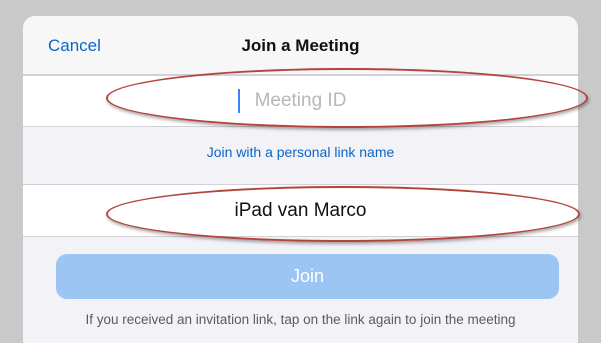  I want to click on display-name-row, so click(300, 210).